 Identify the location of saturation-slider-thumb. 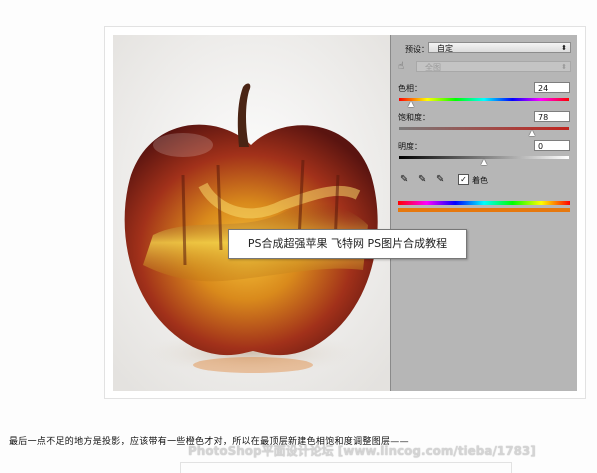
(531, 133).